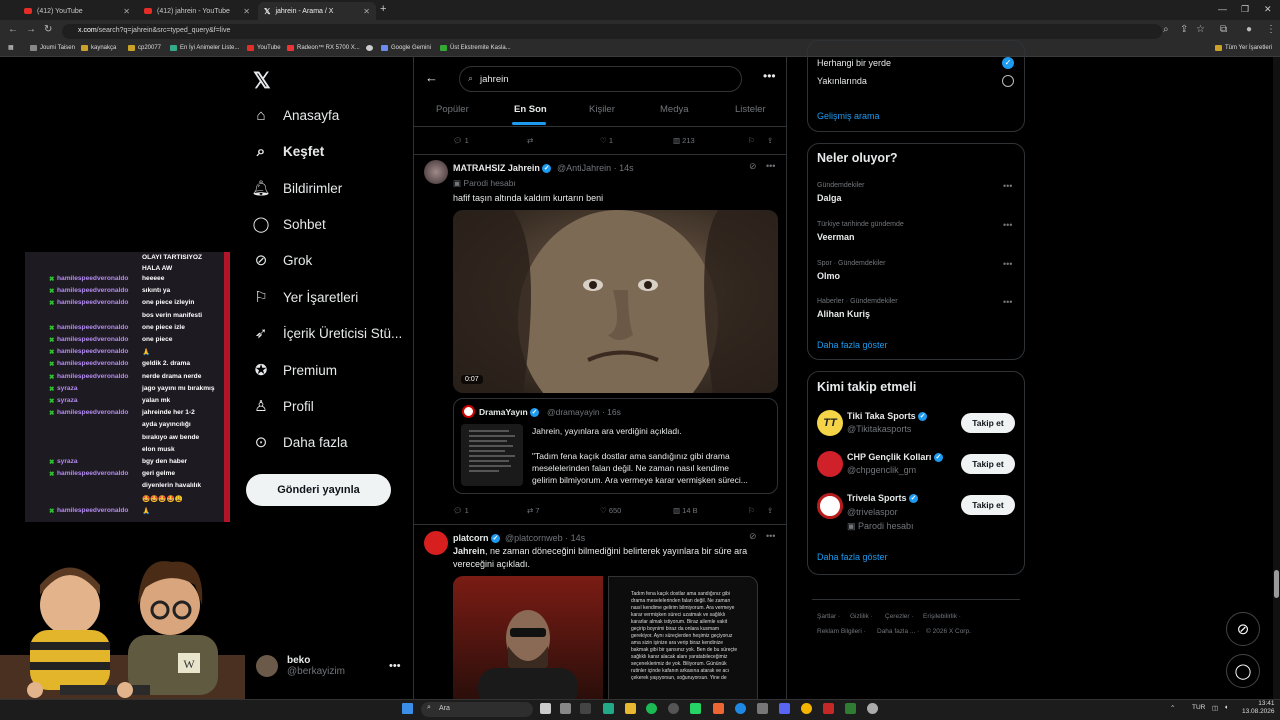 This screenshot has height=720, width=1280. I want to click on follow-suggestion-name: Trivela Sports ✓, so click(883, 498).